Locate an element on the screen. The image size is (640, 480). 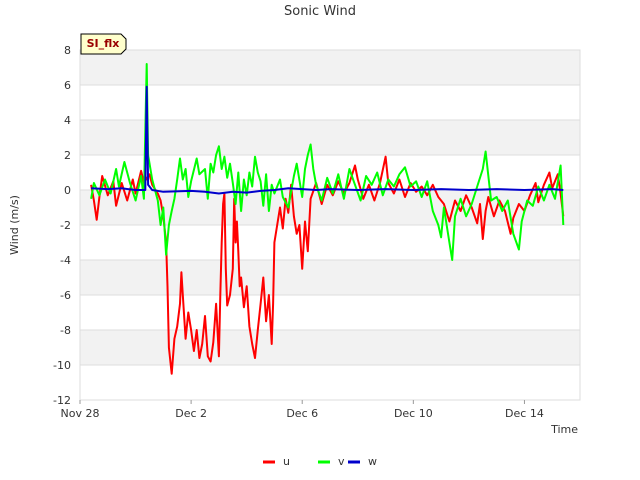
x-axis-label: Time is located at coordinates (564, 429).